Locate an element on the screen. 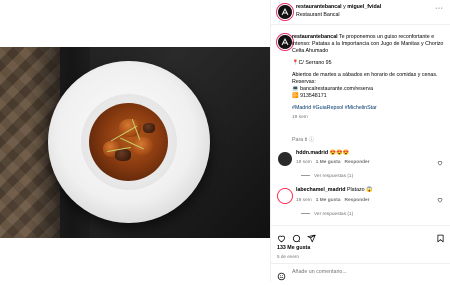  caption-hashtags: #Madrid #GuiaRepsol #MichelinStar is located at coordinates (369, 108).